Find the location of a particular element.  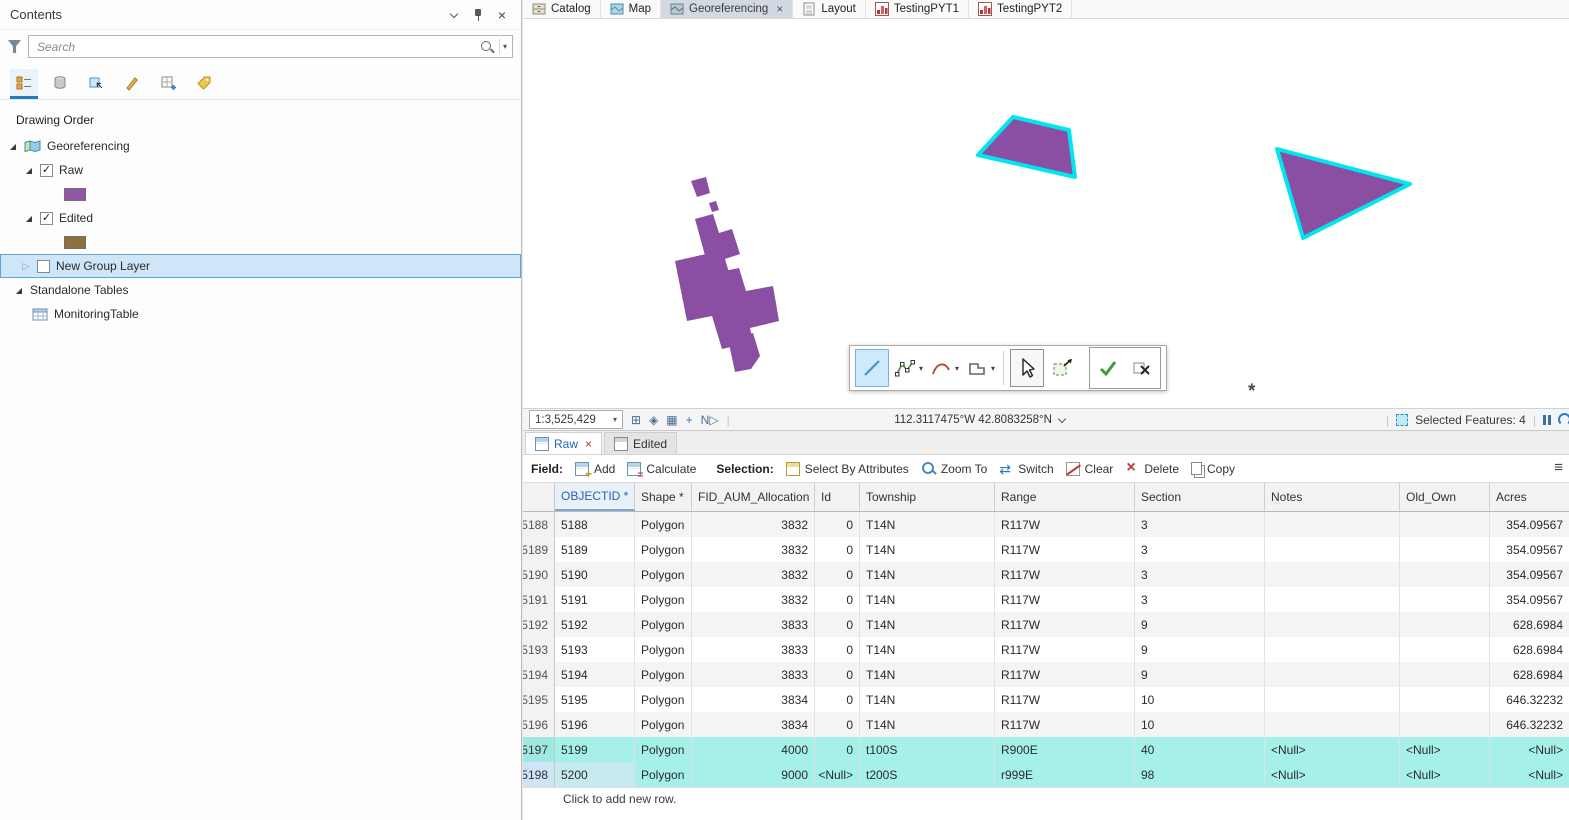

layer-visibility-checkbox is located at coordinates (43, 266).